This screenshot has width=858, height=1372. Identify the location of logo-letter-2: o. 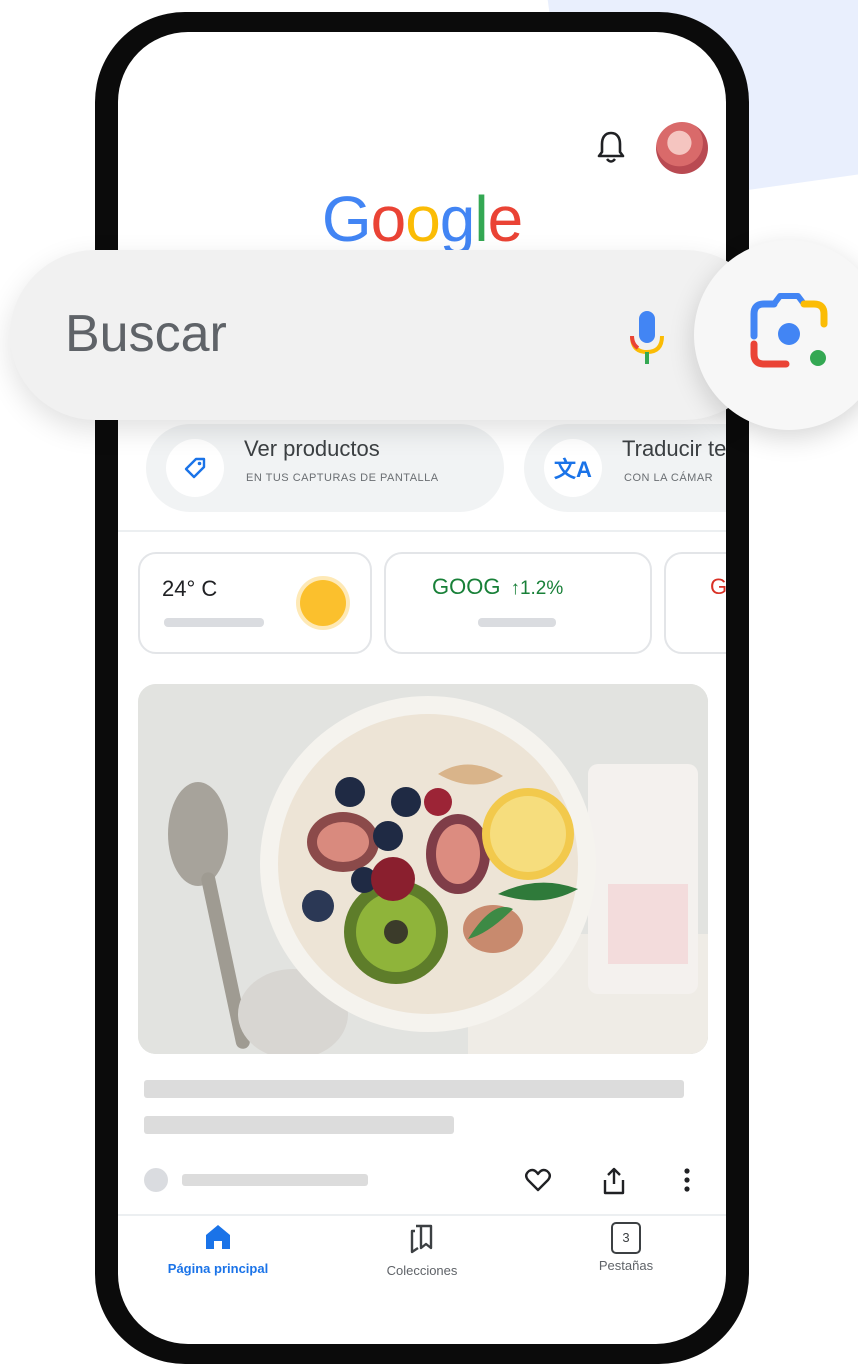
(388, 219).